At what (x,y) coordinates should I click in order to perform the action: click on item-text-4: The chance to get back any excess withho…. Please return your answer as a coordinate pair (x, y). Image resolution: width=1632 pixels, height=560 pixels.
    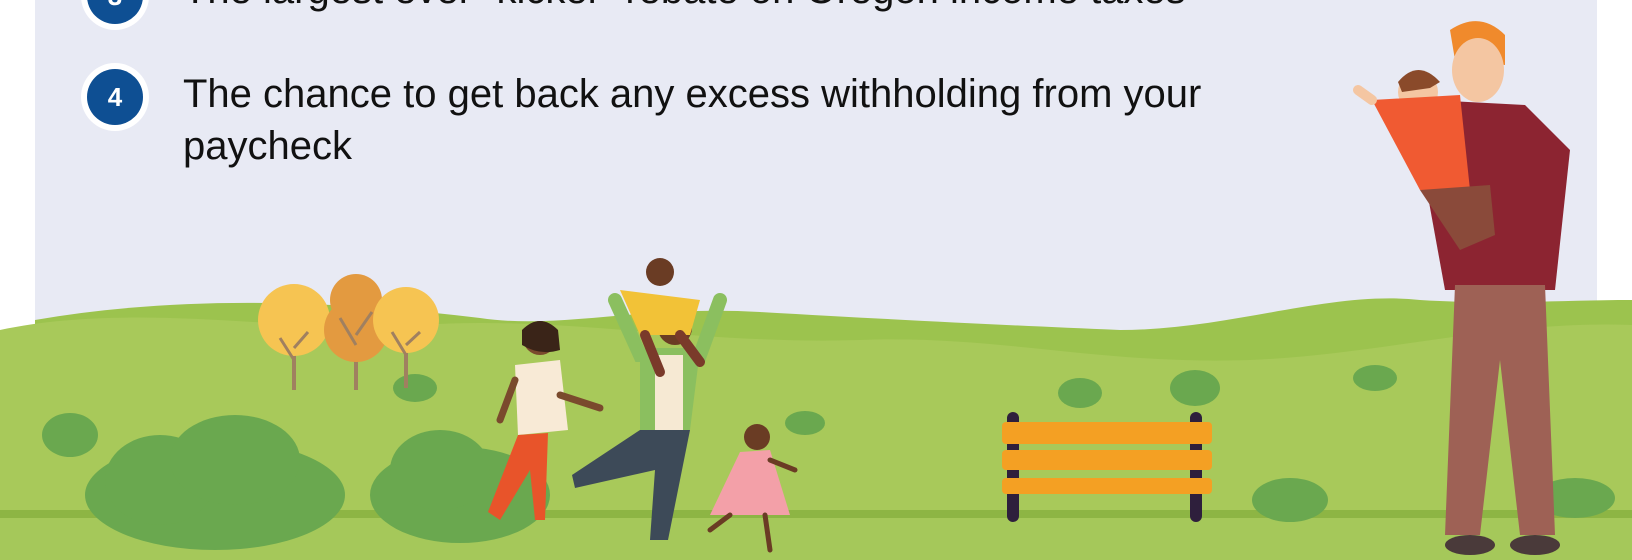
    Looking at the image, I should click on (692, 120).